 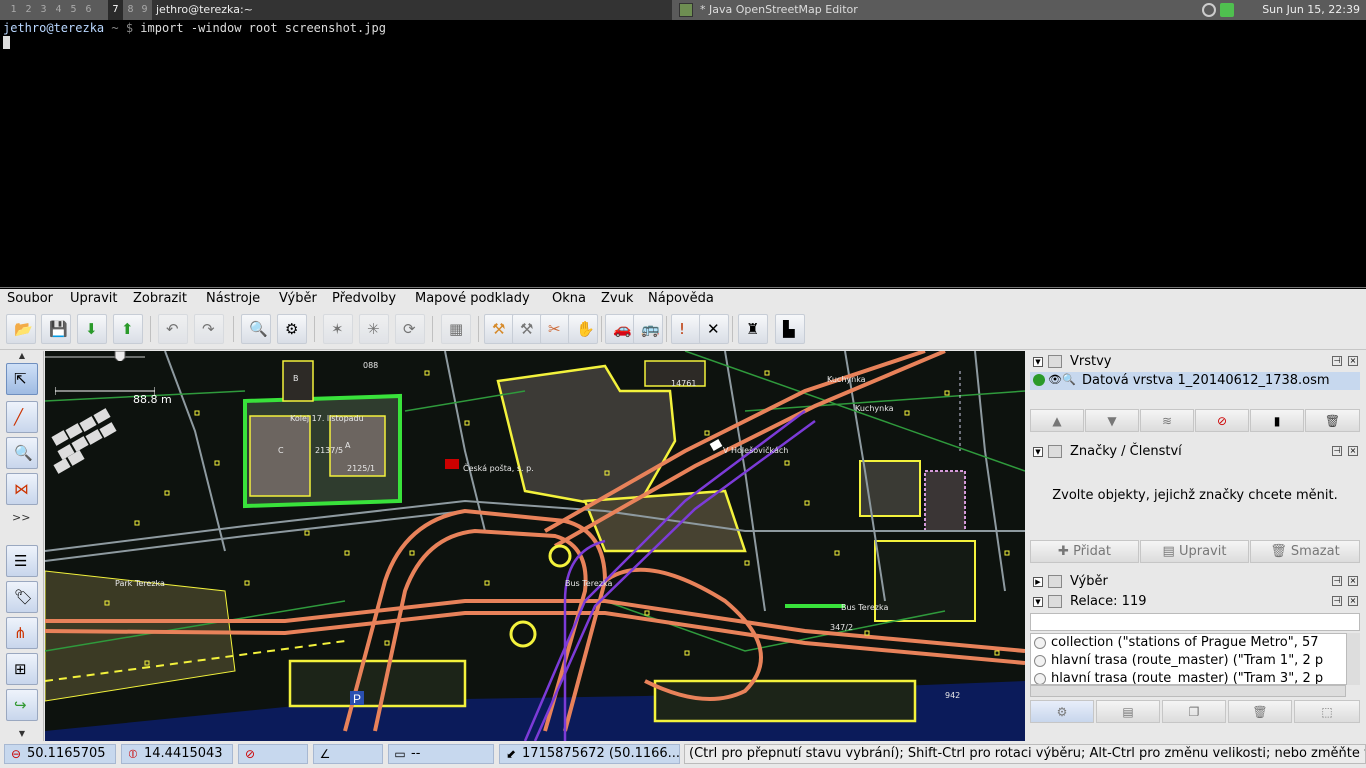 What do you see at coordinates (22, 356) in the screenshot?
I see `palette-scroll-up-icon: ▲` at bounding box center [22, 356].